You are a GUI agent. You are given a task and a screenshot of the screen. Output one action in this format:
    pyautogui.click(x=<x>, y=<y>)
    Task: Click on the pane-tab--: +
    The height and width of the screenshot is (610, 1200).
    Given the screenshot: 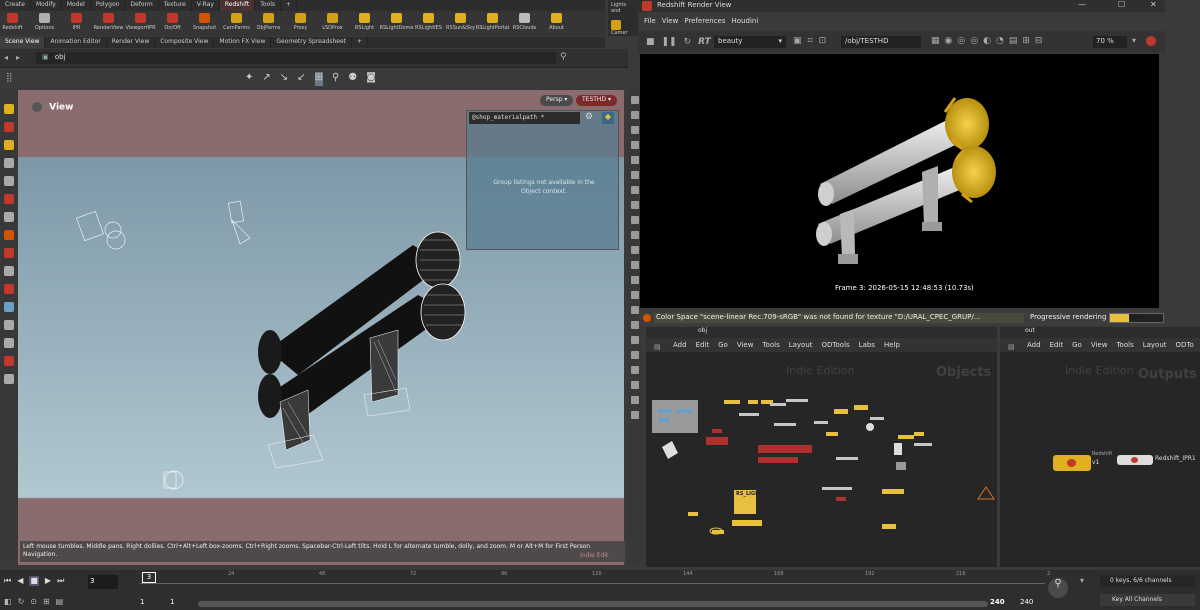 What is the action you would take?
    pyautogui.click(x=360, y=42)
    